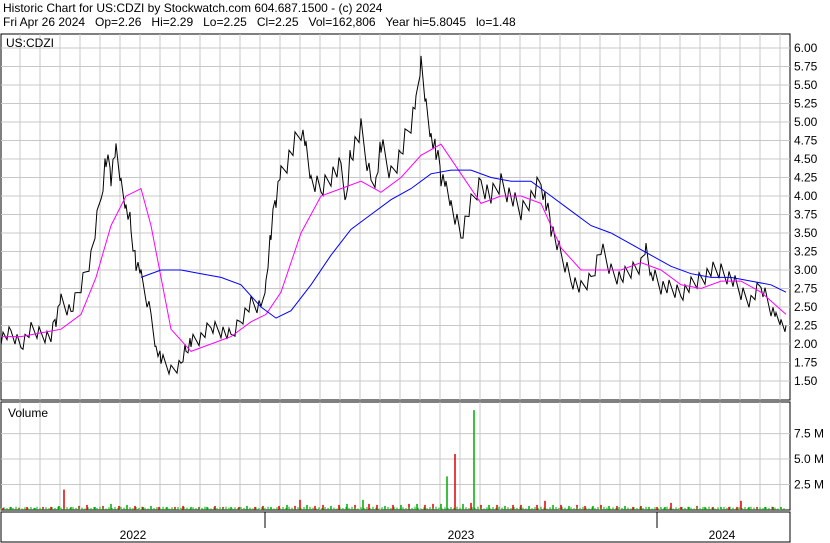 This screenshot has width=830, height=543. I want to click on volume-title: Volume, so click(28, 413).